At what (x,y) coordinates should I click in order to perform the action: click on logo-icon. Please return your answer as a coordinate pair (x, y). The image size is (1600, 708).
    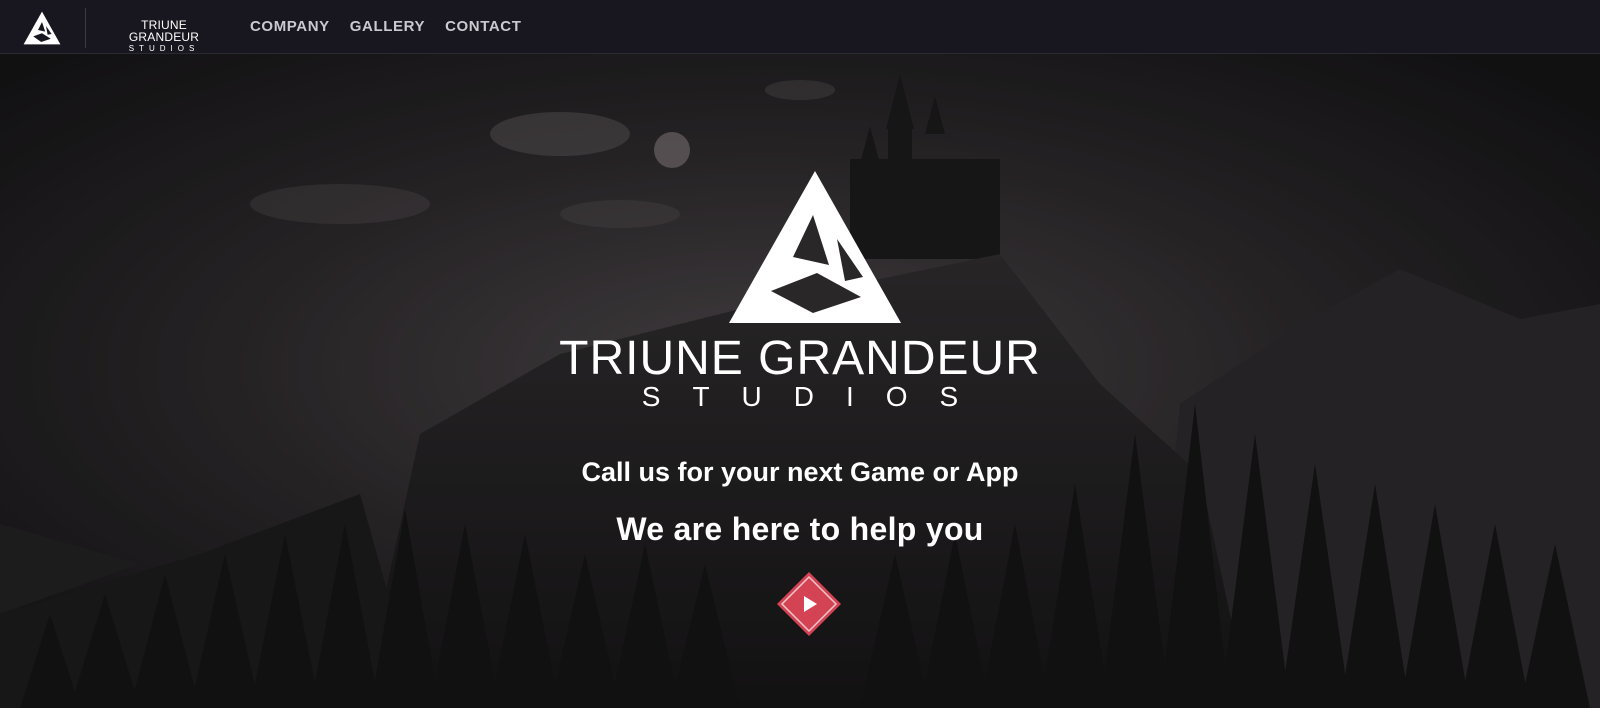
    Looking at the image, I should click on (42, 28).